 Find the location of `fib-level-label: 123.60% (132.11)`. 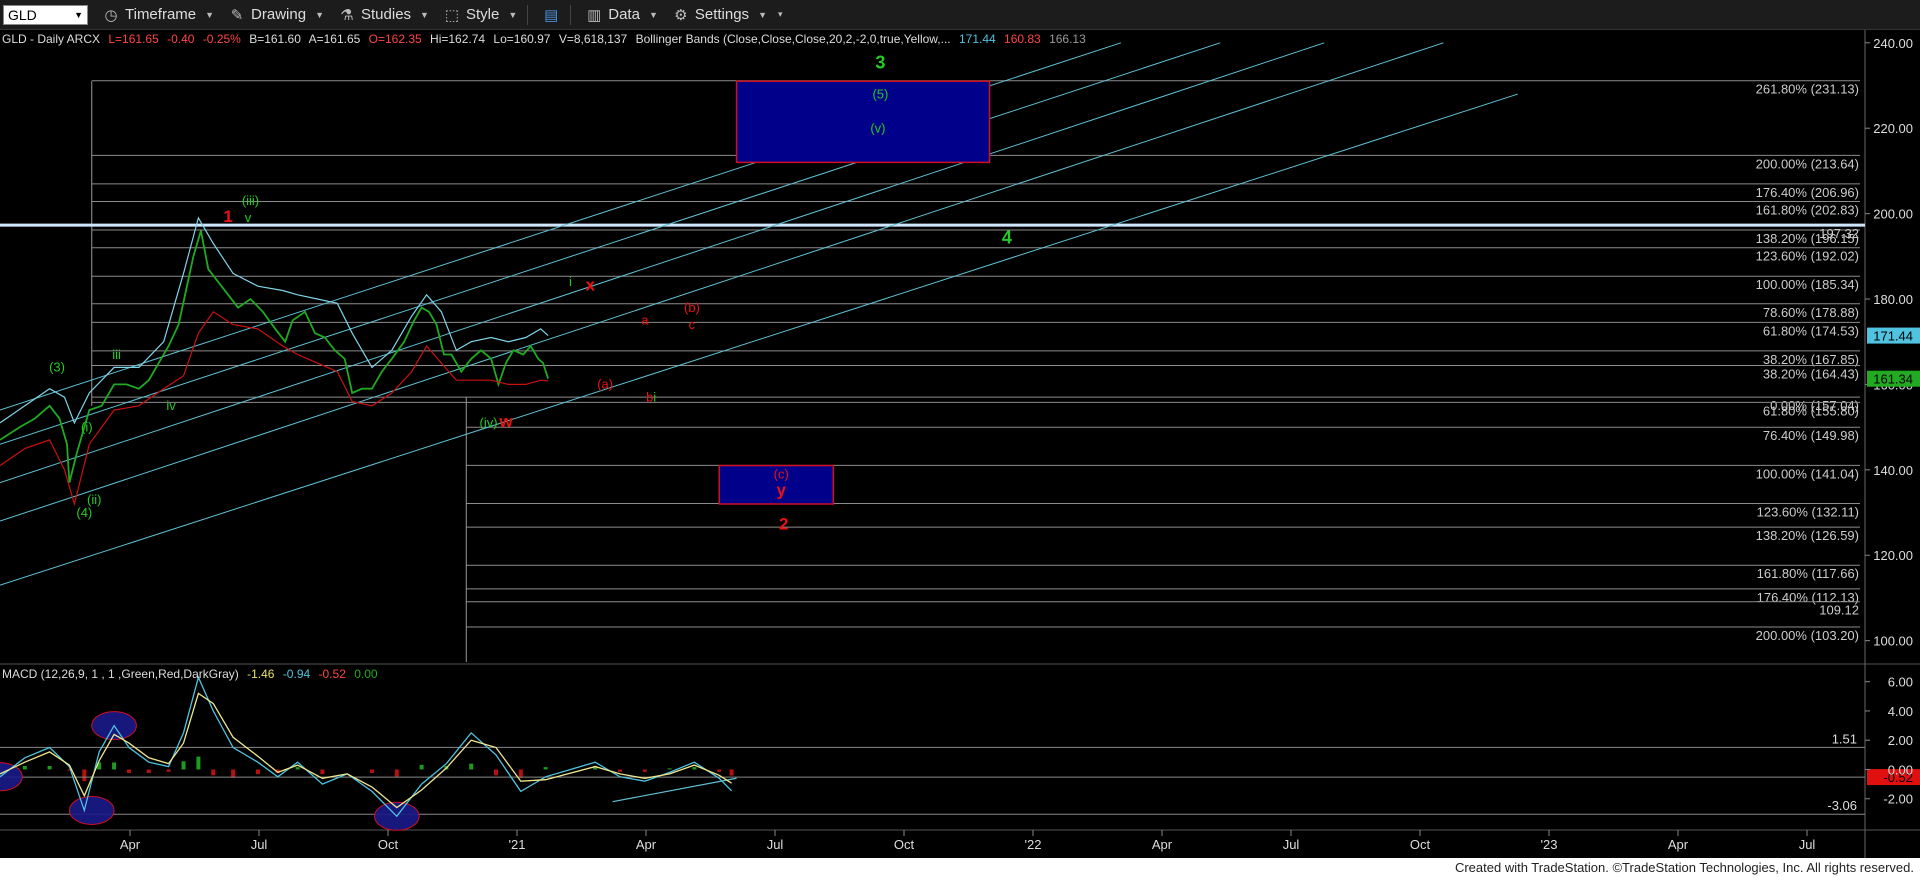

fib-level-label: 123.60% (132.11) is located at coordinates (1808, 512).